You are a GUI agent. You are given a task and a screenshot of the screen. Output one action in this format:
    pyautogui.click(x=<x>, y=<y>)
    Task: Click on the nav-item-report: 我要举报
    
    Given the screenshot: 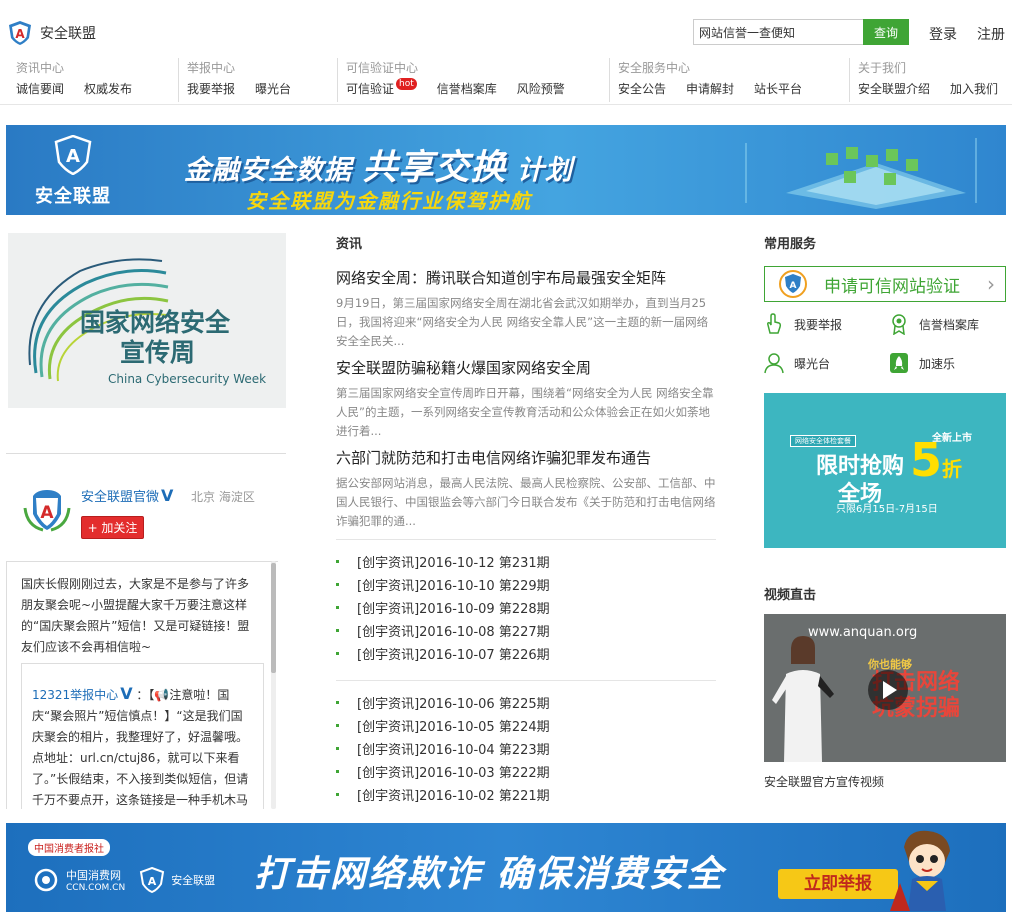 What is the action you would take?
    pyautogui.click(x=211, y=88)
    